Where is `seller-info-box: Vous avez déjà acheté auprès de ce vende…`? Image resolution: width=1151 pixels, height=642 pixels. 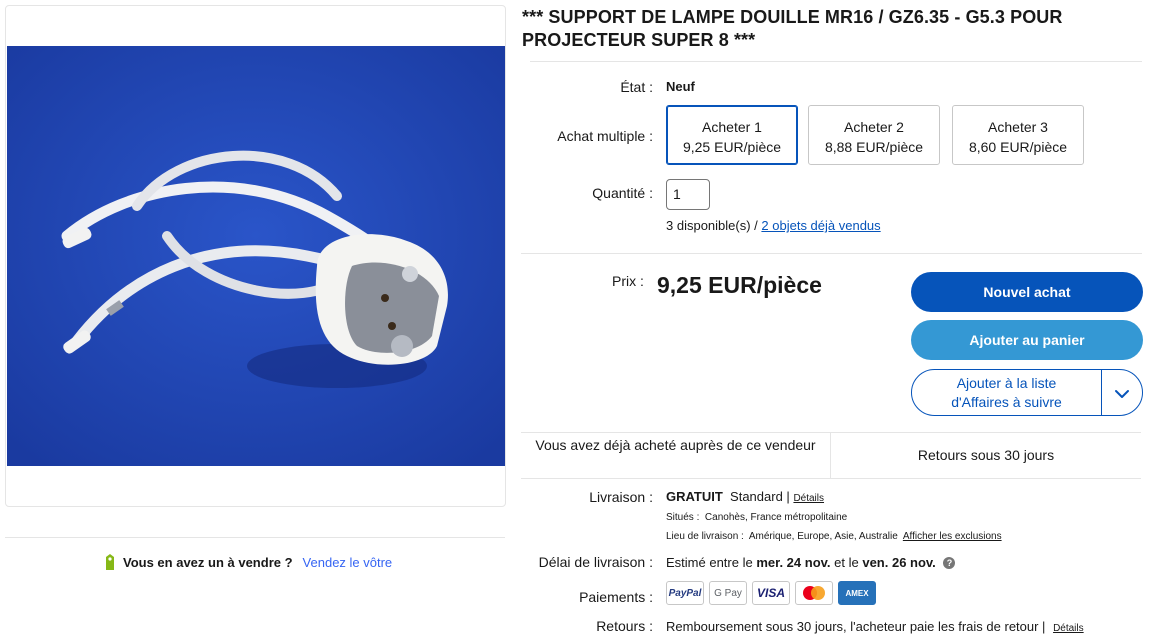
seller-info-box: Vous avez déjà acheté auprès de ce vende… is located at coordinates (831, 455).